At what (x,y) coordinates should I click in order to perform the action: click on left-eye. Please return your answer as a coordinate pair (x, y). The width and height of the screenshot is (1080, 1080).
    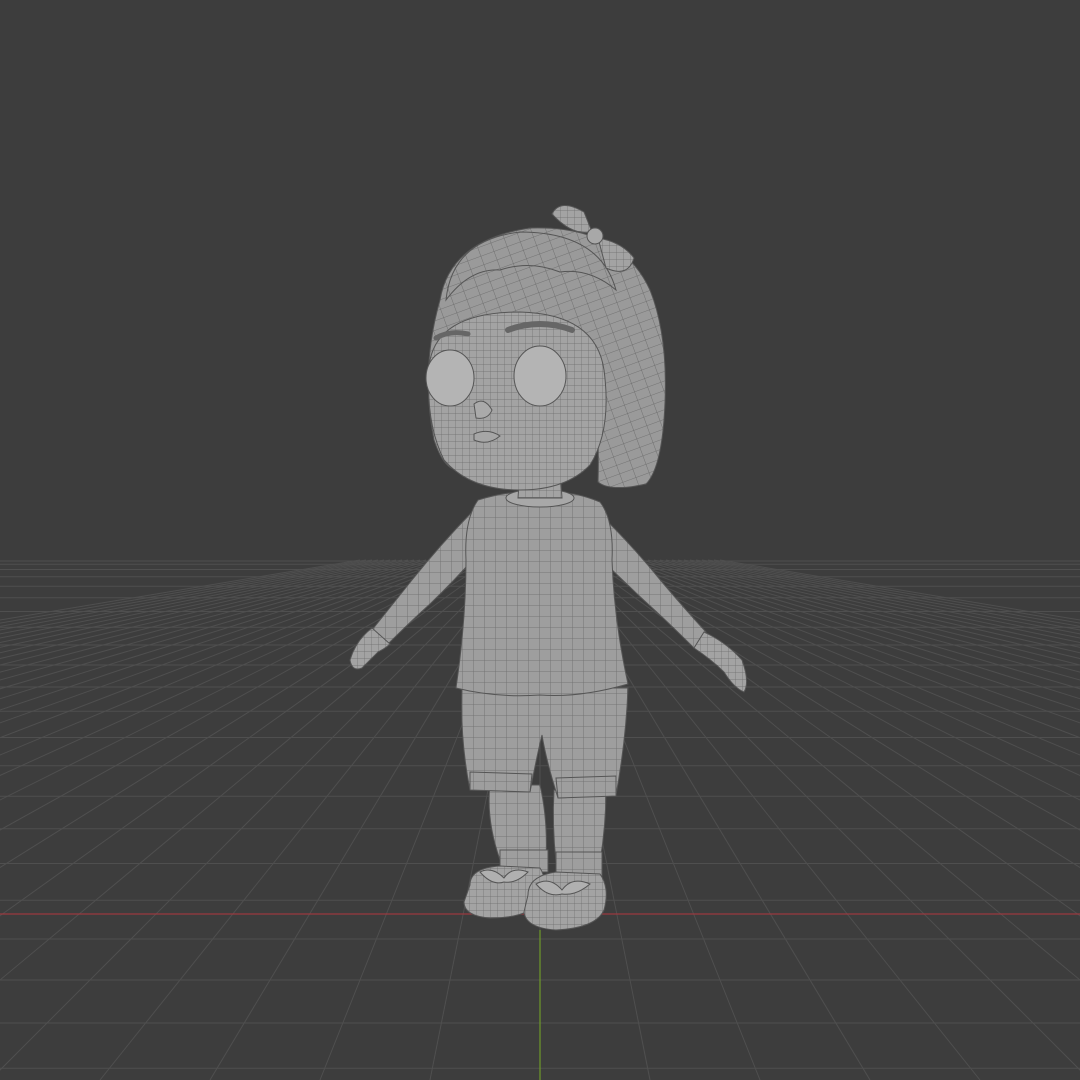
    Looking at the image, I should click on (450, 378).